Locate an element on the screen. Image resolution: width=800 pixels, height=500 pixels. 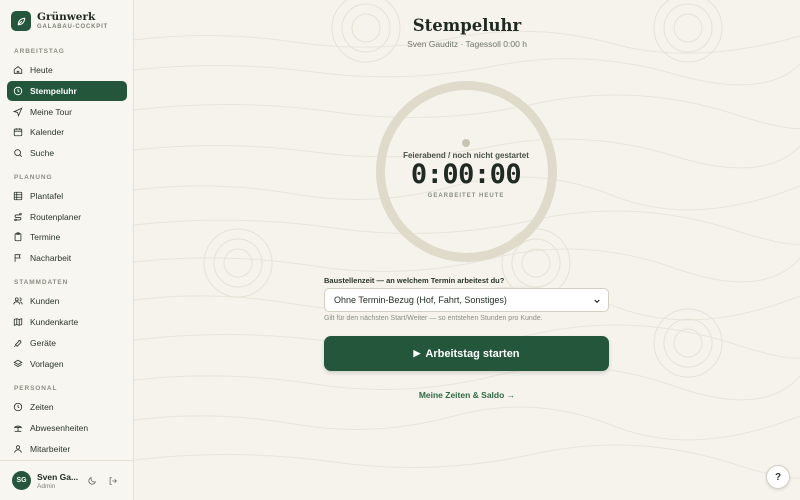
avatar: SG is located at coordinates (21, 480).